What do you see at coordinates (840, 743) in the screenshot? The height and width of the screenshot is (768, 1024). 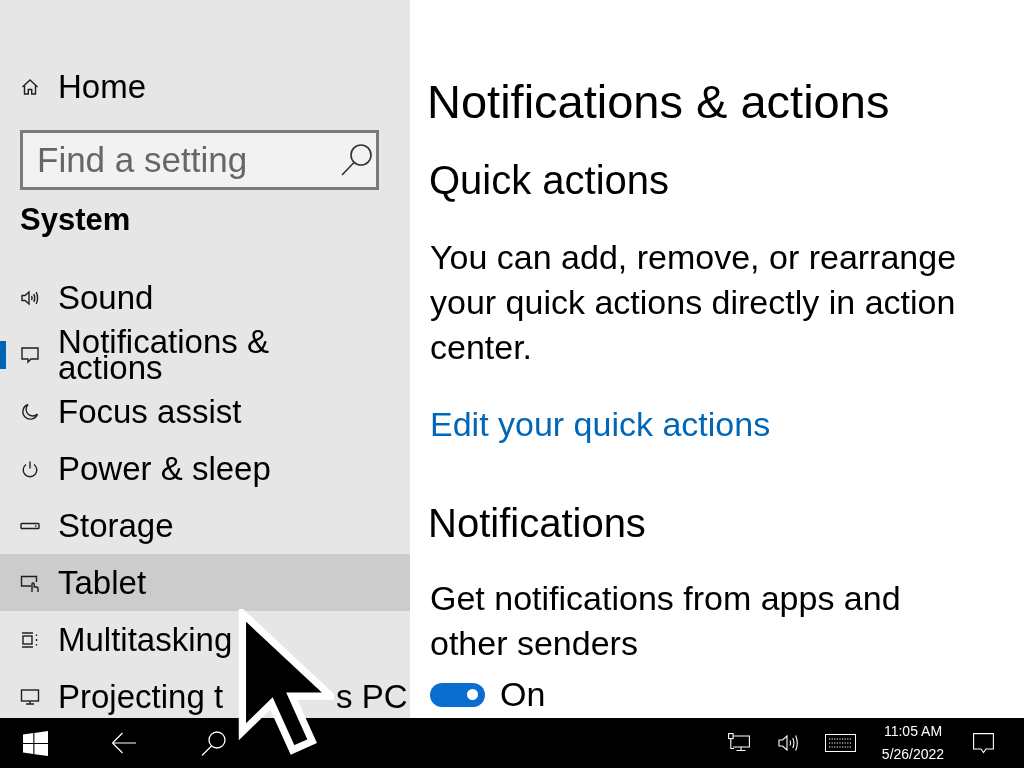 I see `keyboard-icon` at bounding box center [840, 743].